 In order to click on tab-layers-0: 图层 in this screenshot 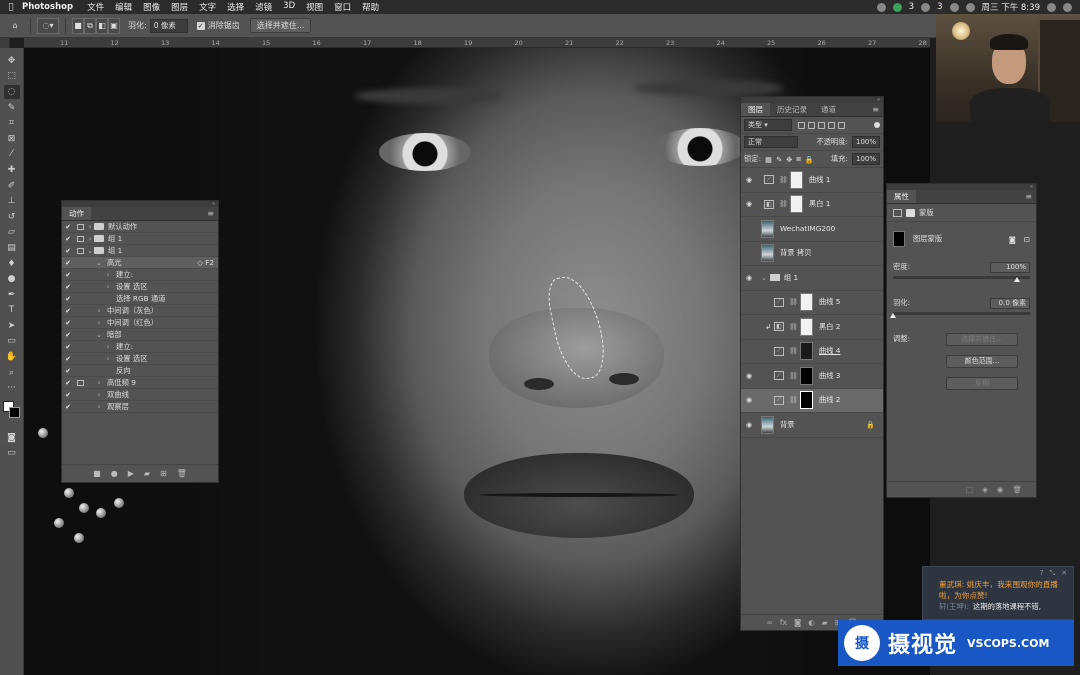, I will do `click(755, 109)`.